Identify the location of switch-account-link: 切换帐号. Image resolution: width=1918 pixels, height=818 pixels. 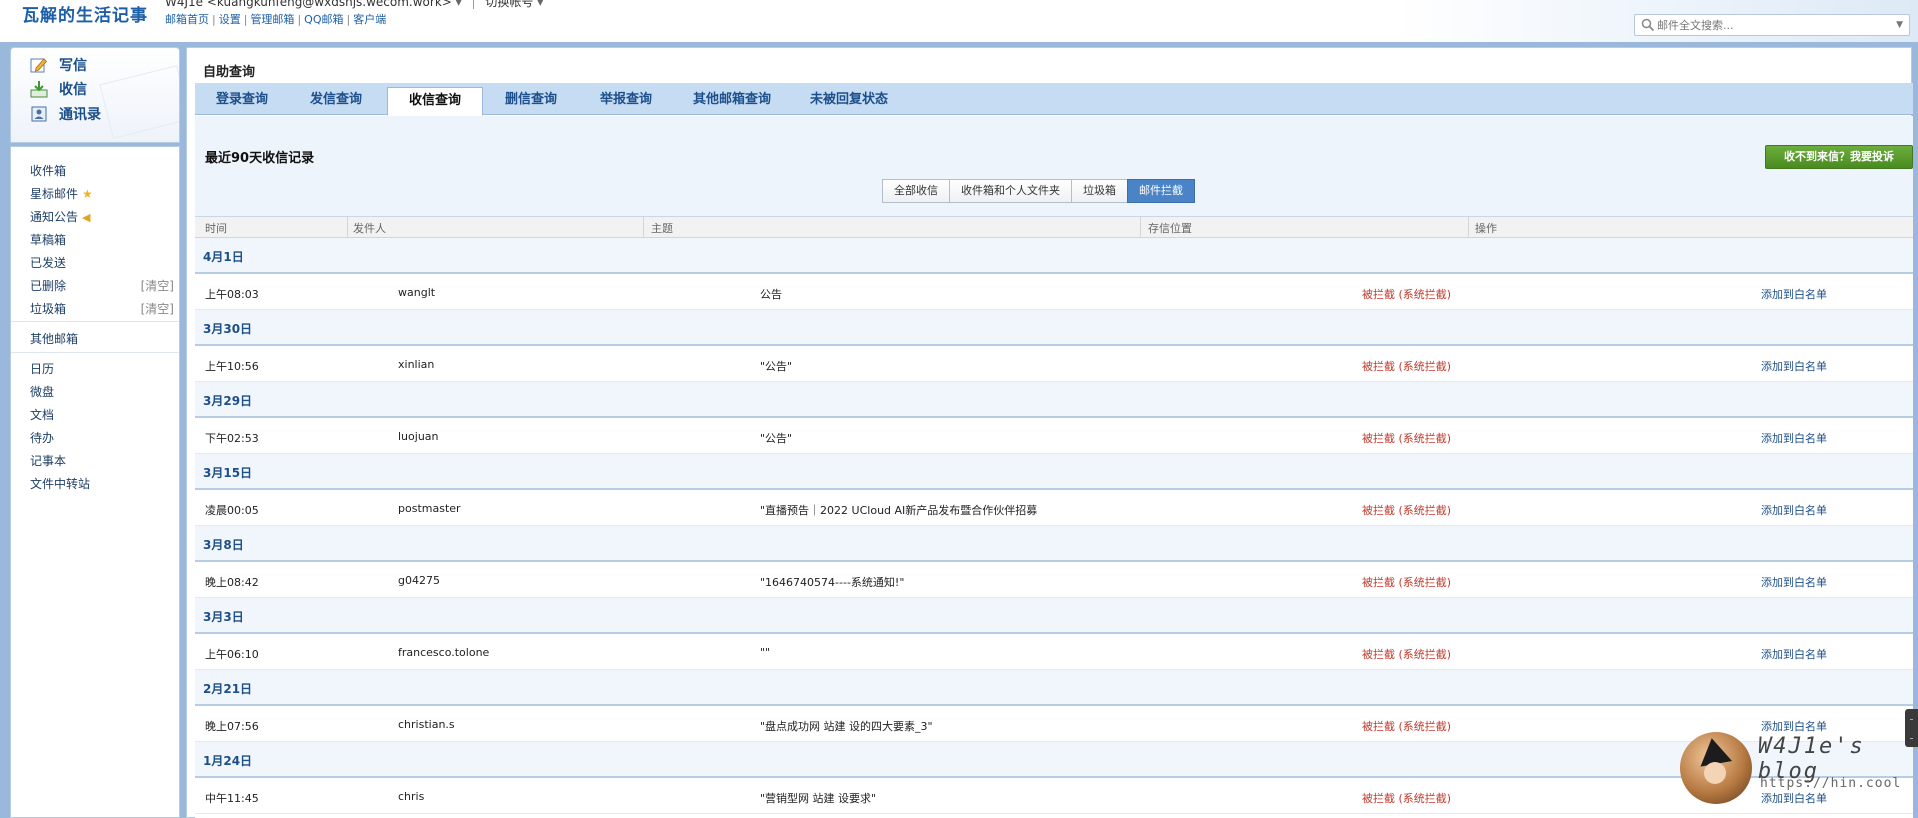
(509, 4).